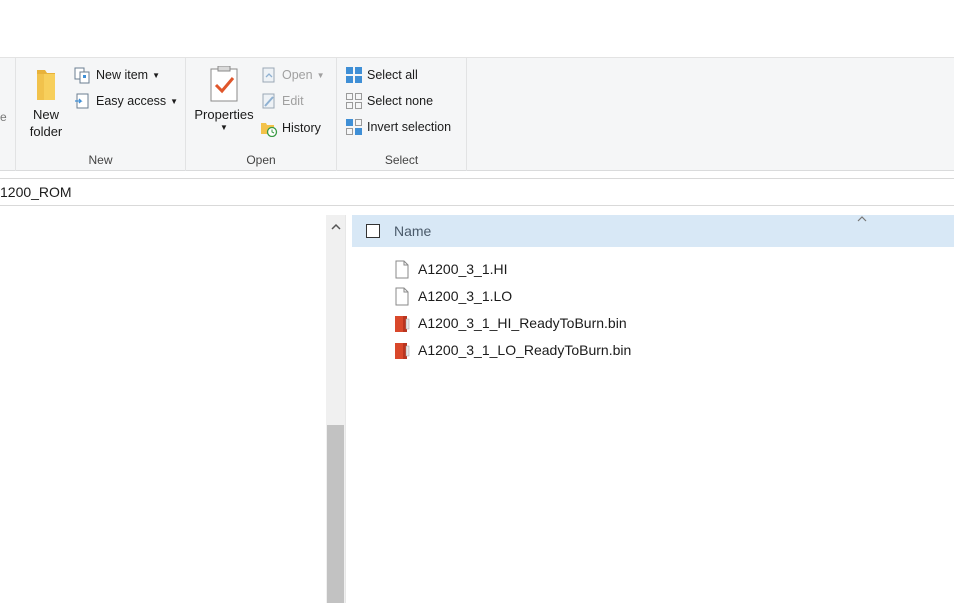 Image resolution: width=954 pixels, height=603 pixels. What do you see at coordinates (224, 114) in the screenshot?
I see `properties-label: Properties` at bounding box center [224, 114].